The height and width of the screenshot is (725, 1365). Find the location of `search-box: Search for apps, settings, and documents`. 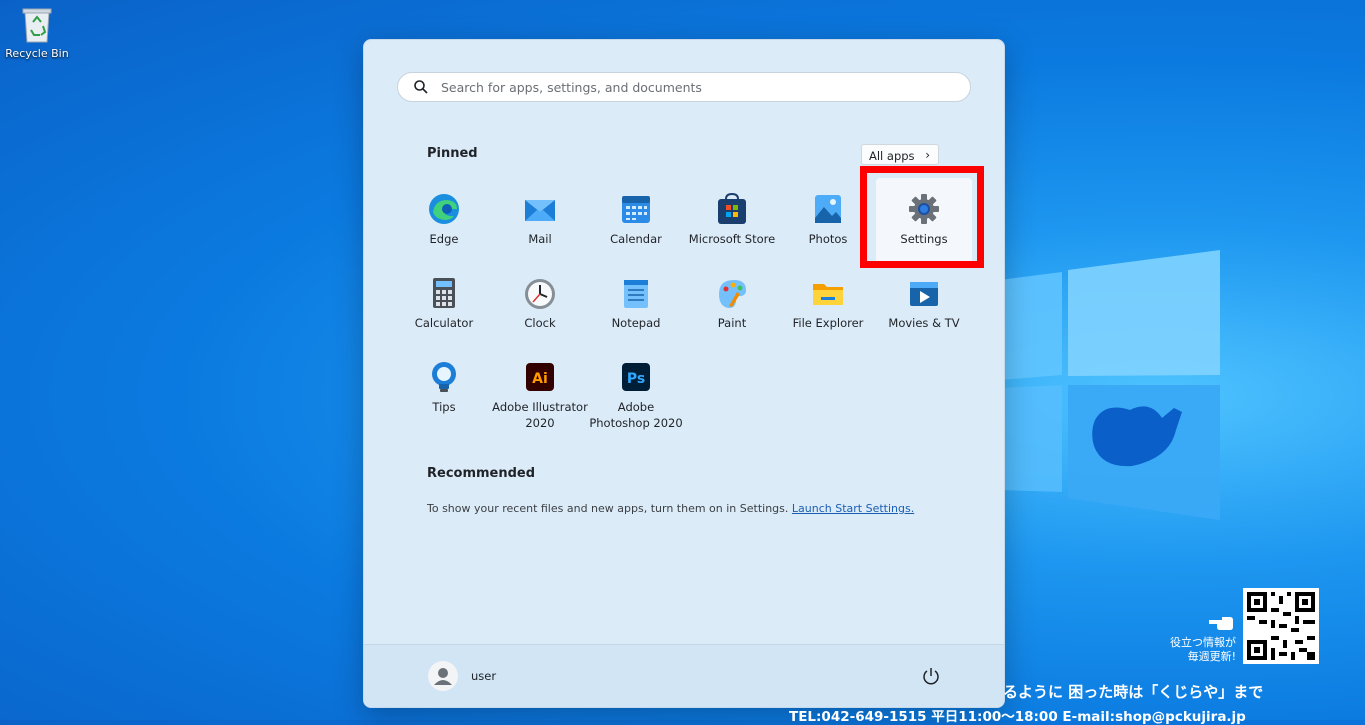

search-box: Search for apps, settings, and documents is located at coordinates (684, 87).